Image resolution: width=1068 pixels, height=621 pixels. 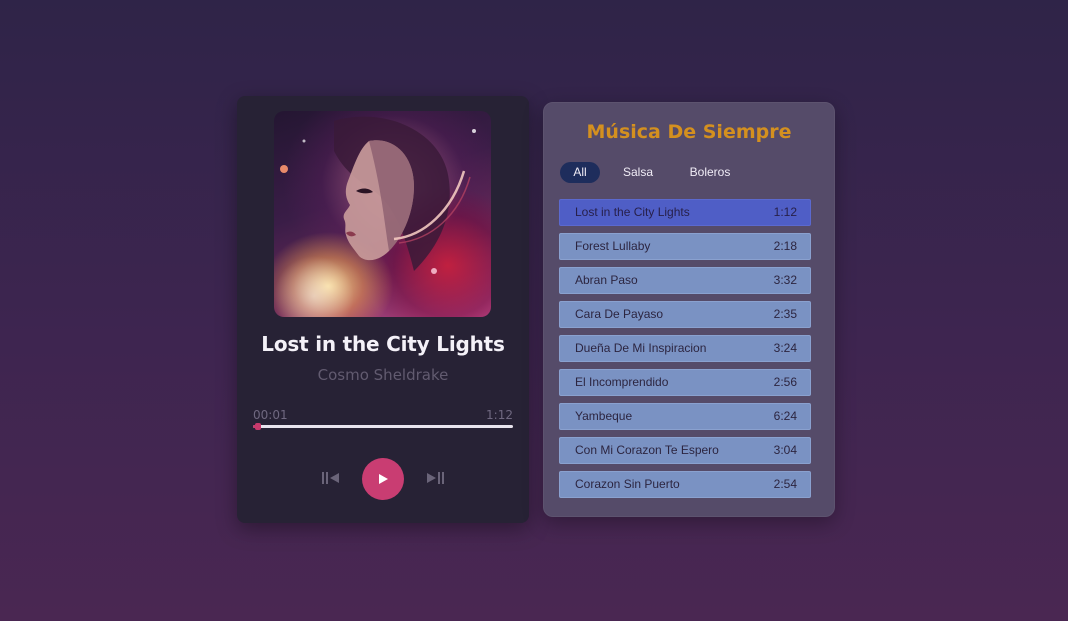 What do you see at coordinates (785, 450) in the screenshot?
I see `song-duration: 3:04` at bounding box center [785, 450].